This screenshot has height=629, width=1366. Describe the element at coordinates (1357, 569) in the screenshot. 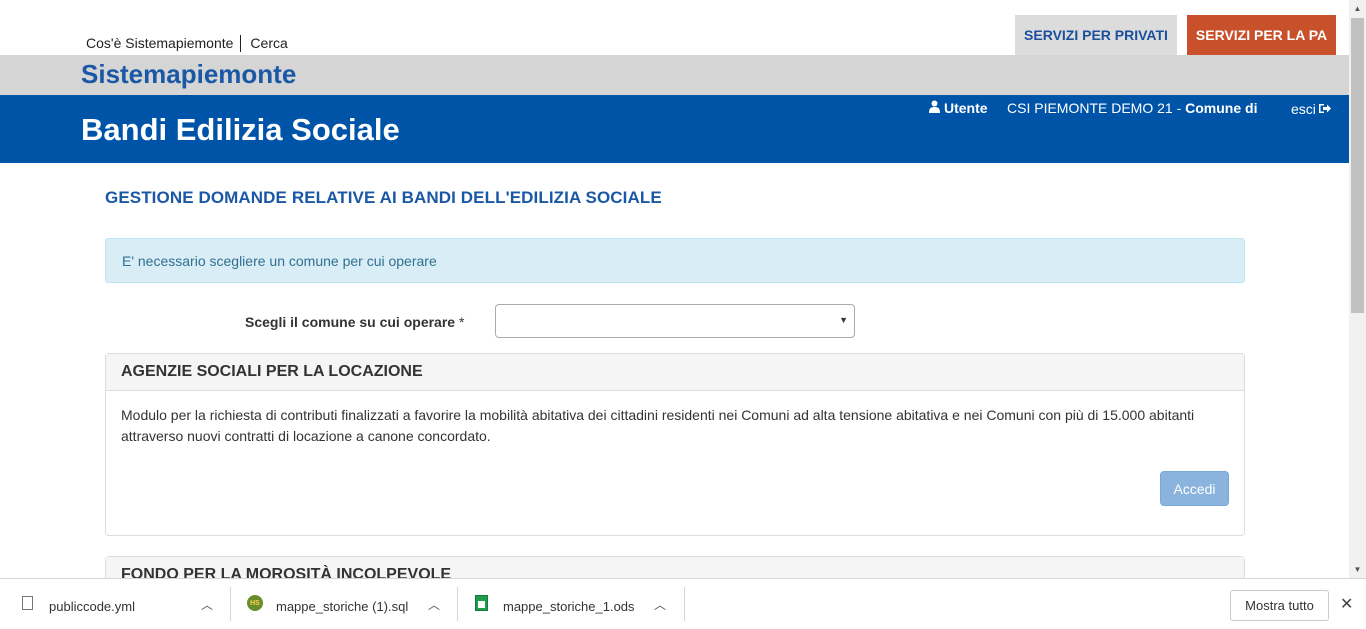

I see `scroll-down-arrow-icon: ▼` at that location.